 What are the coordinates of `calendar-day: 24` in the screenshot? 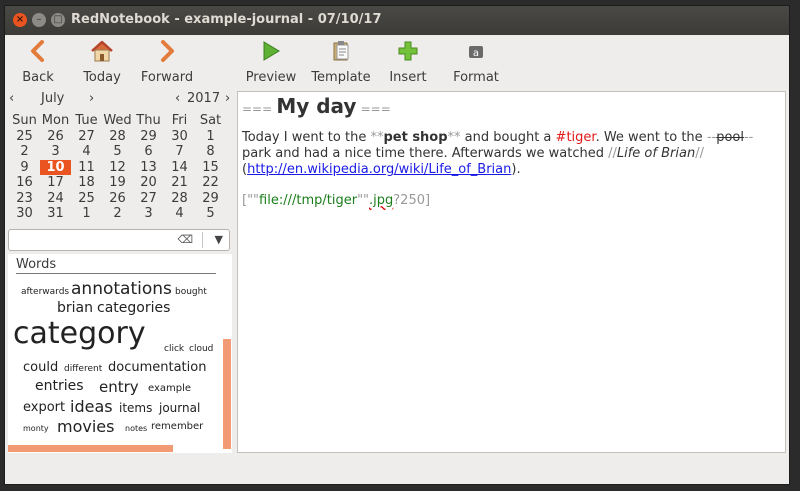 It's located at (55, 199).